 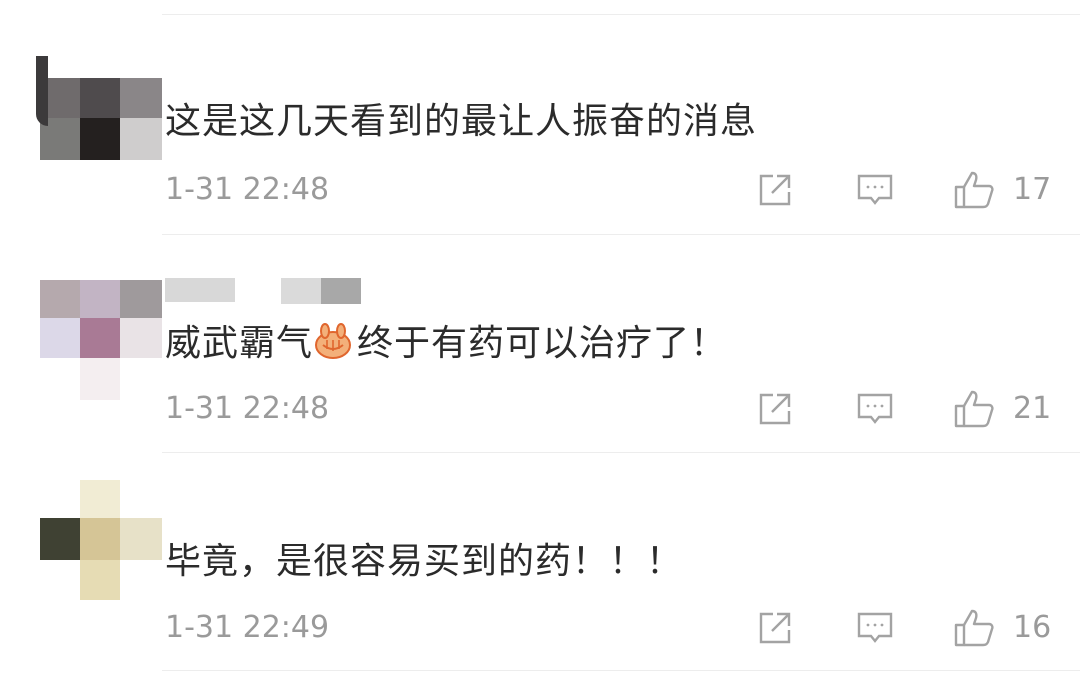 I want to click on username, so click(x=265, y=293).